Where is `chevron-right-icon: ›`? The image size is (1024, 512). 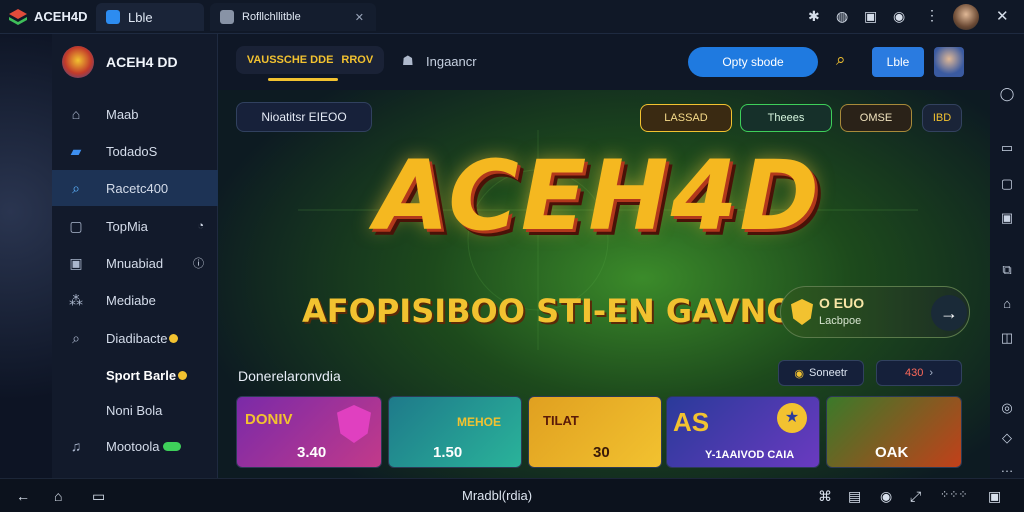 chevron-right-icon: › is located at coordinates (931, 373).